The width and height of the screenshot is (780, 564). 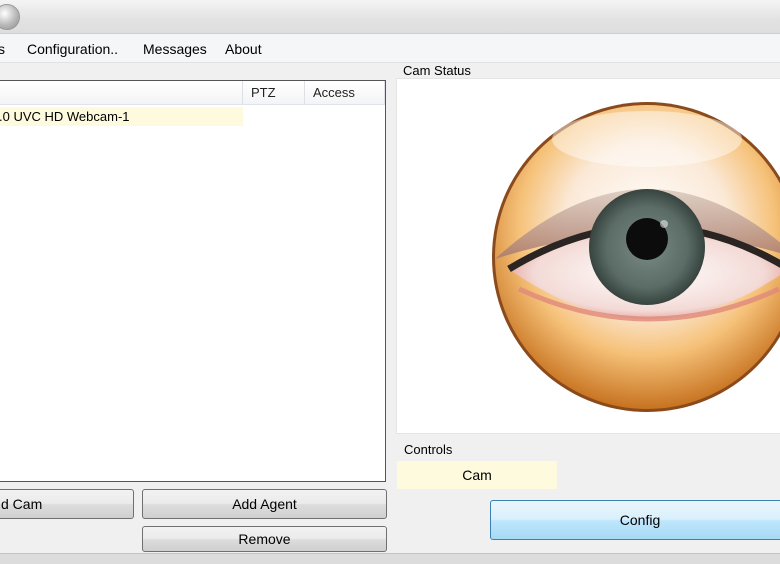 I want to click on menu-item-about: About, so click(x=243, y=49).